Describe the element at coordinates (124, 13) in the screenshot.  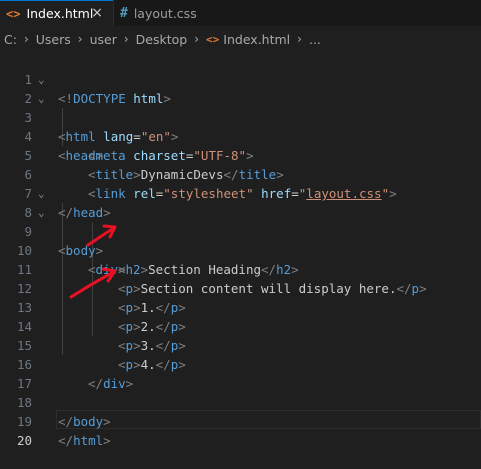
I see `css-file-icon: #` at that location.